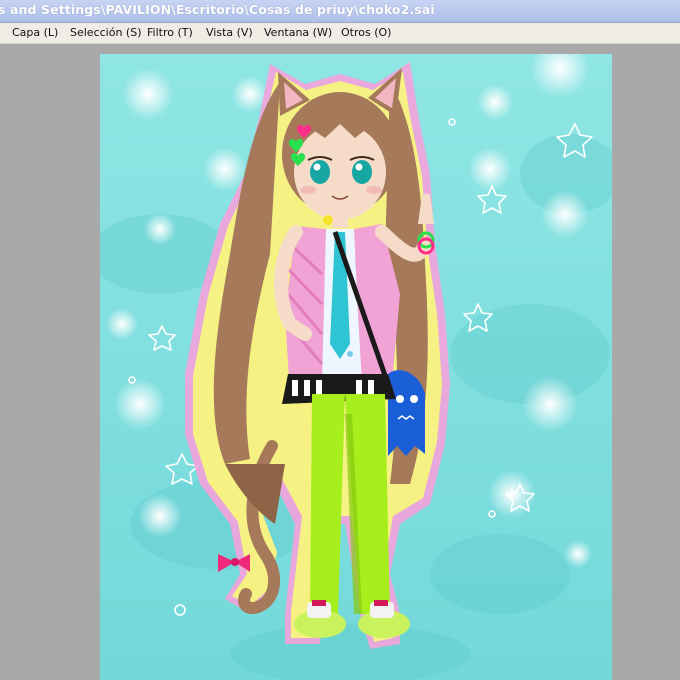 Image resolution: width=680 pixels, height=680 pixels. I want to click on menu-vista: Vista (V), so click(229, 32).